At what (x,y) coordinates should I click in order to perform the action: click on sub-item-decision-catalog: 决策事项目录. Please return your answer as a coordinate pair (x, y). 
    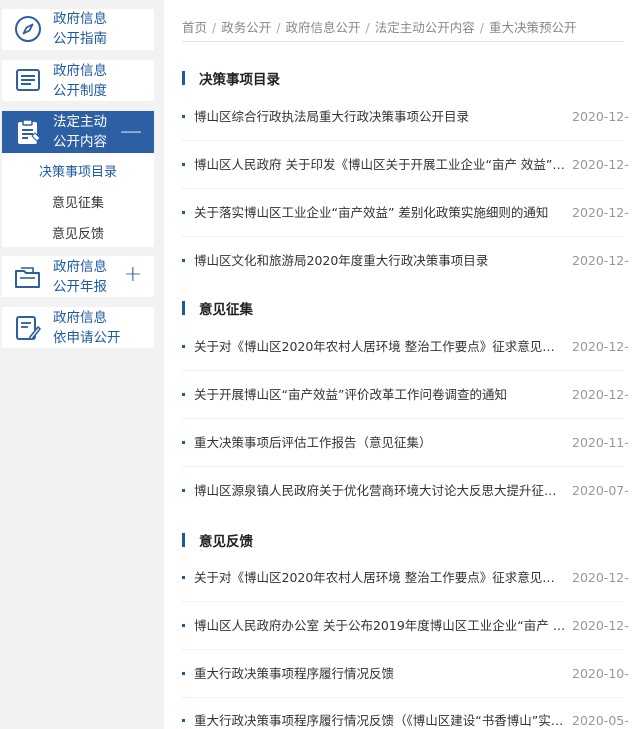
    Looking at the image, I should click on (78, 170).